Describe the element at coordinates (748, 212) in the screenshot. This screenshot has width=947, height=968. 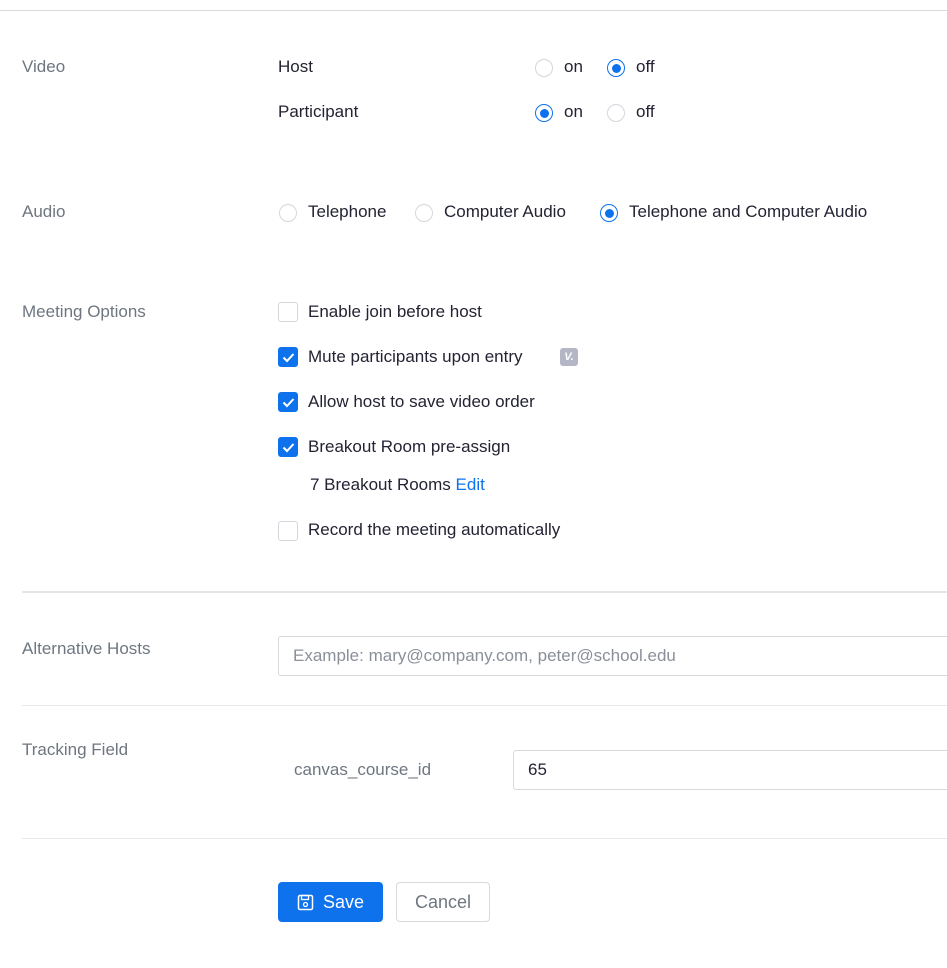
I see `audio-both-label: Telephone and Computer Audio` at that location.